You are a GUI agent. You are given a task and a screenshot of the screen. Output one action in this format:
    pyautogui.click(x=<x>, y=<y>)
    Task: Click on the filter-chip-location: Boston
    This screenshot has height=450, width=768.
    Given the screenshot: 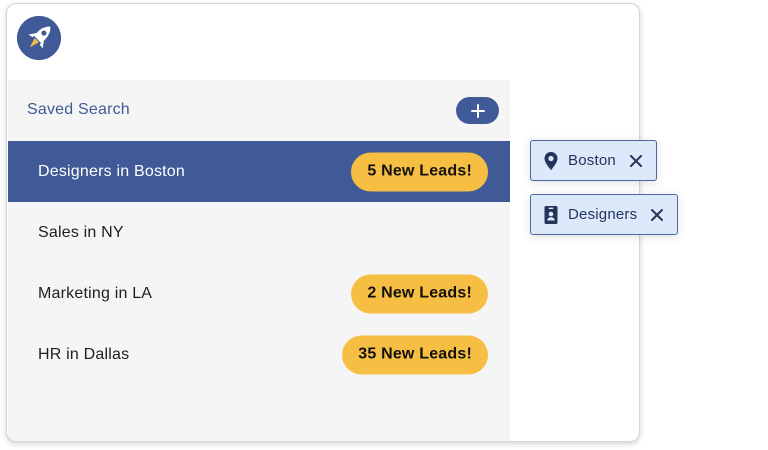 What is the action you would take?
    pyautogui.click(x=593, y=160)
    